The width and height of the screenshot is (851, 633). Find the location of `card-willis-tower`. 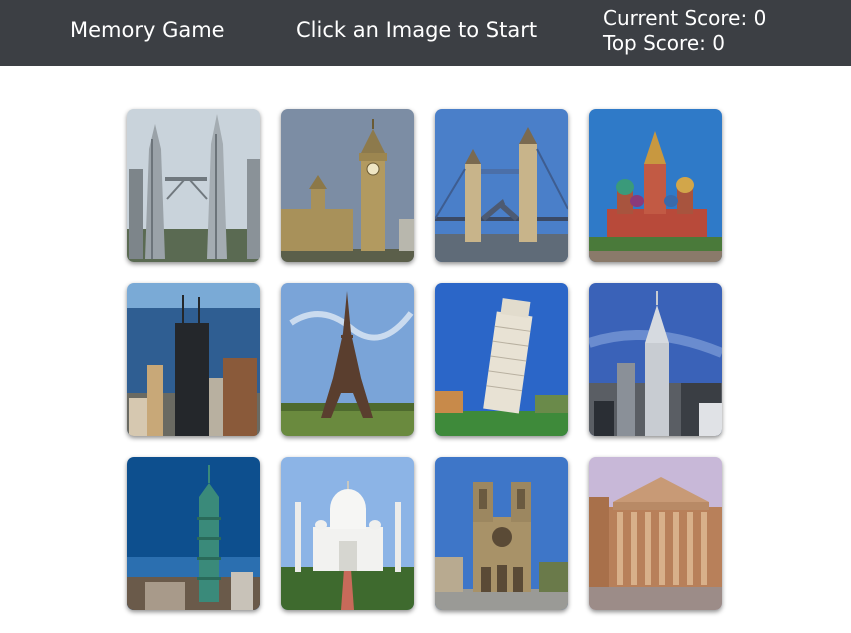

card-willis-tower is located at coordinates (193, 359).